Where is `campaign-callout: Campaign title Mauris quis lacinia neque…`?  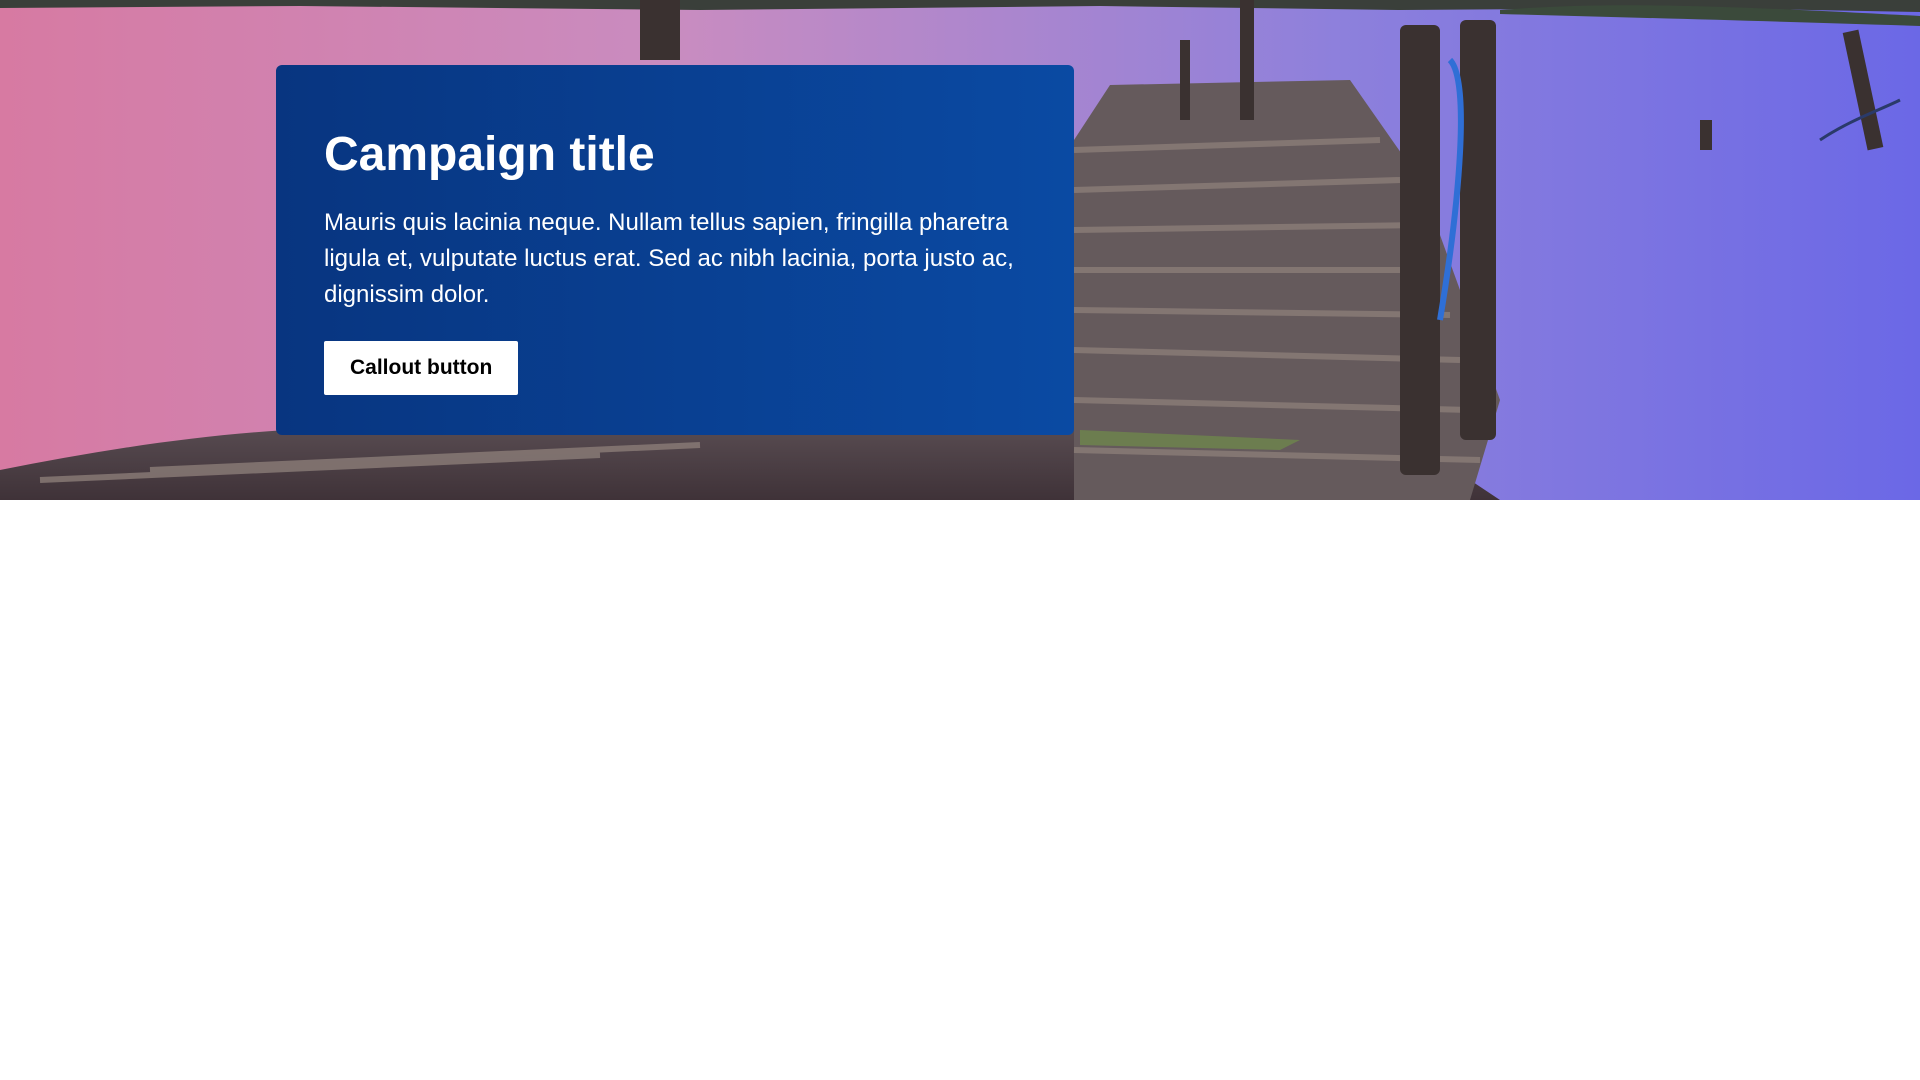 campaign-callout: Campaign title Mauris quis lacinia neque… is located at coordinates (675, 250).